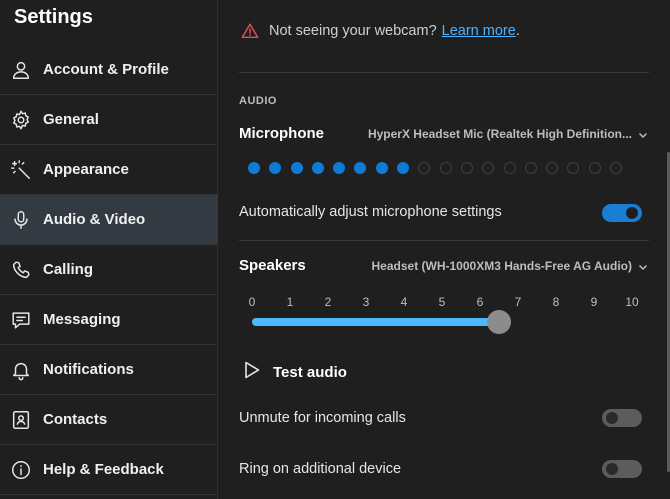 The image size is (670, 499). I want to click on webcam-notice-text: Not seeing your webcam?, so click(353, 31).